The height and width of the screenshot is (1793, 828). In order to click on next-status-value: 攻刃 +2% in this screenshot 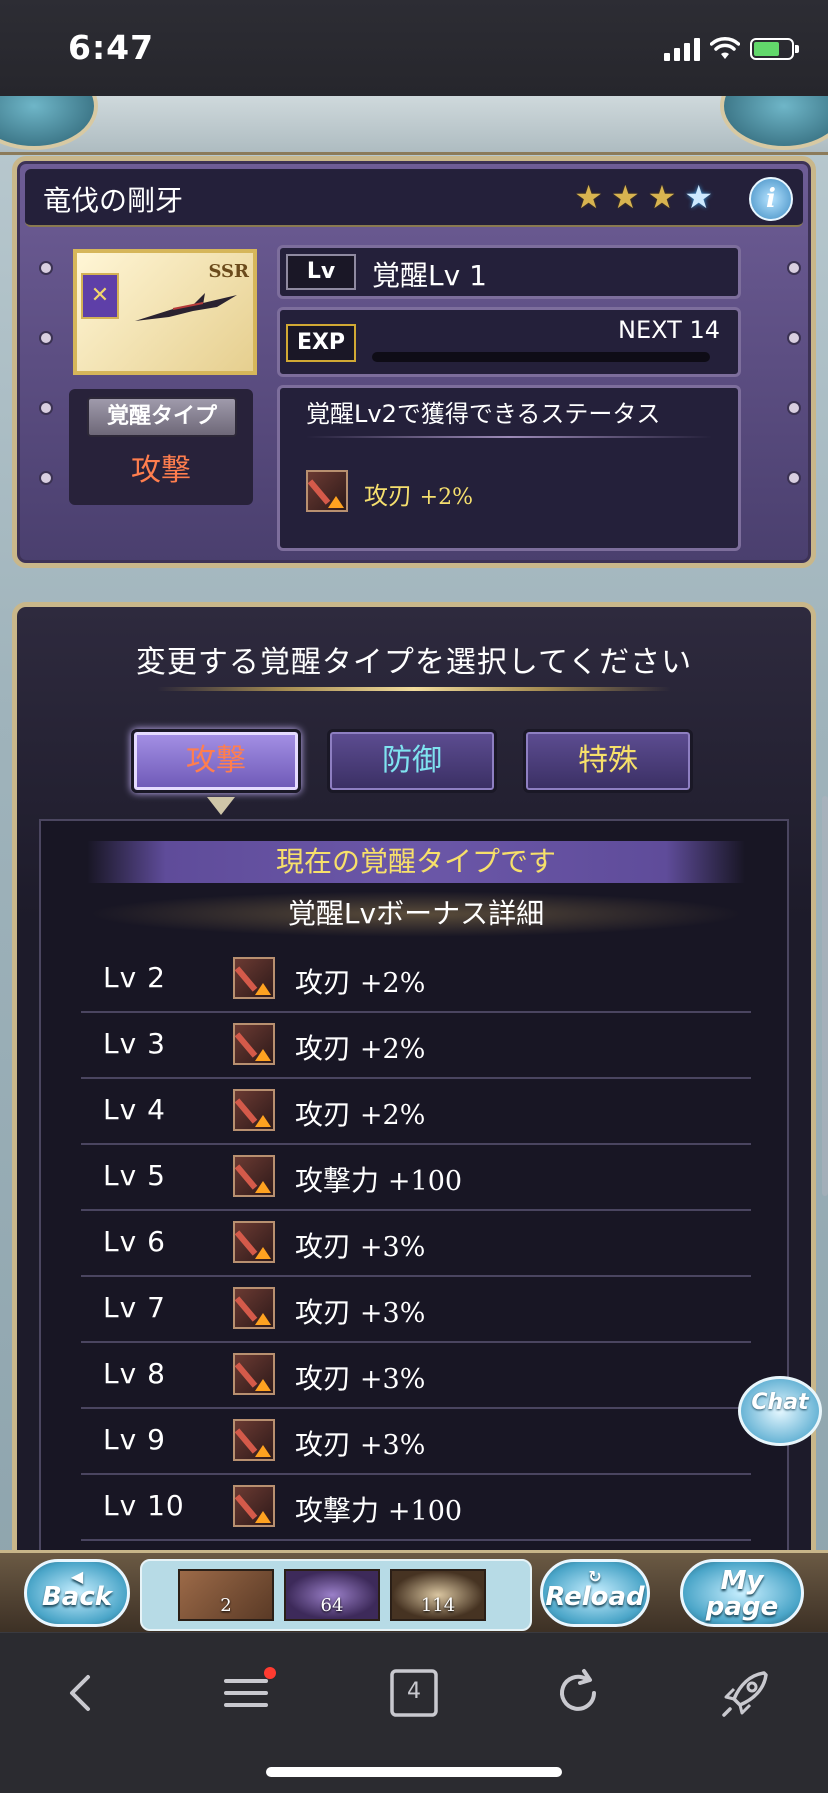, I will do `click(418, 493)`.